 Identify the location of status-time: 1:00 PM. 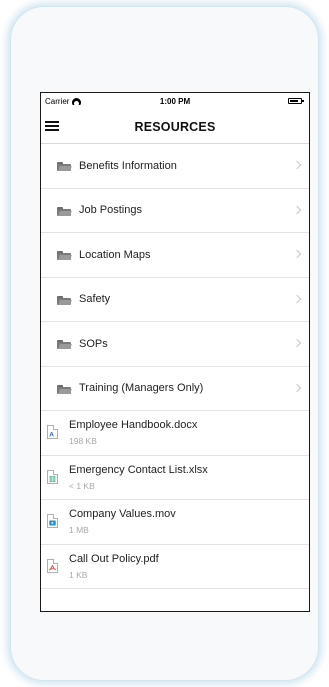
(175, 101).